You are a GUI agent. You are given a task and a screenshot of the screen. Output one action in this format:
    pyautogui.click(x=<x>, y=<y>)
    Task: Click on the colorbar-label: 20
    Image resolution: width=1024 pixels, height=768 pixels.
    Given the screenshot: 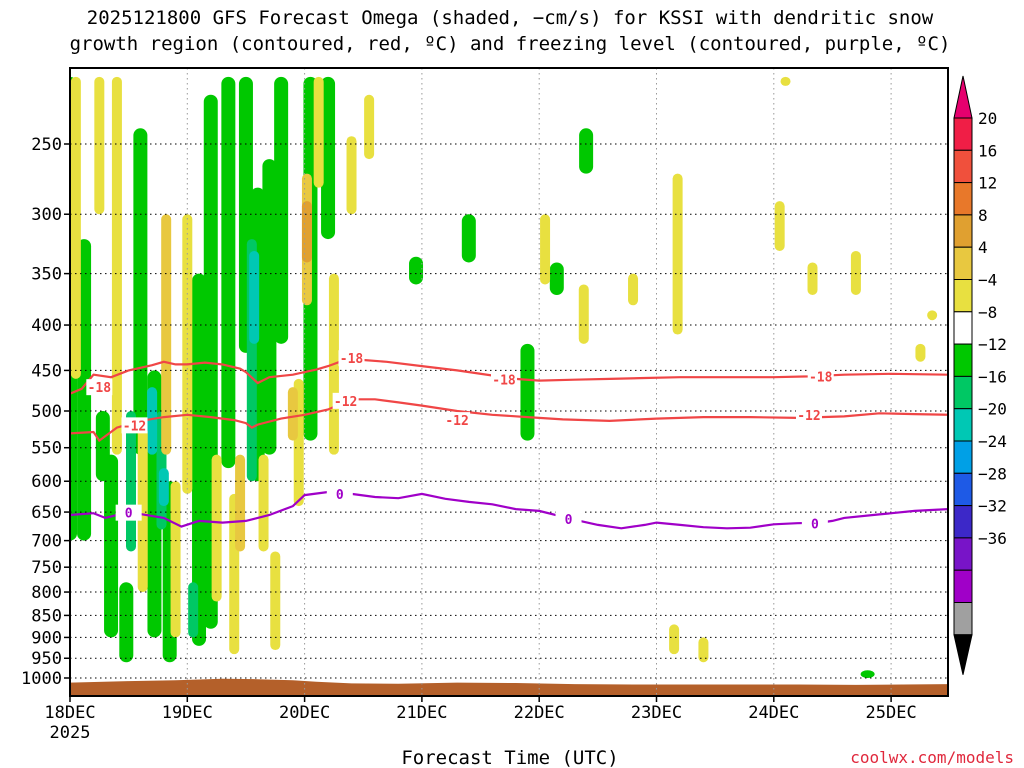 What is the action you would take?
    pyautogui.click(x=987, y=118)
    